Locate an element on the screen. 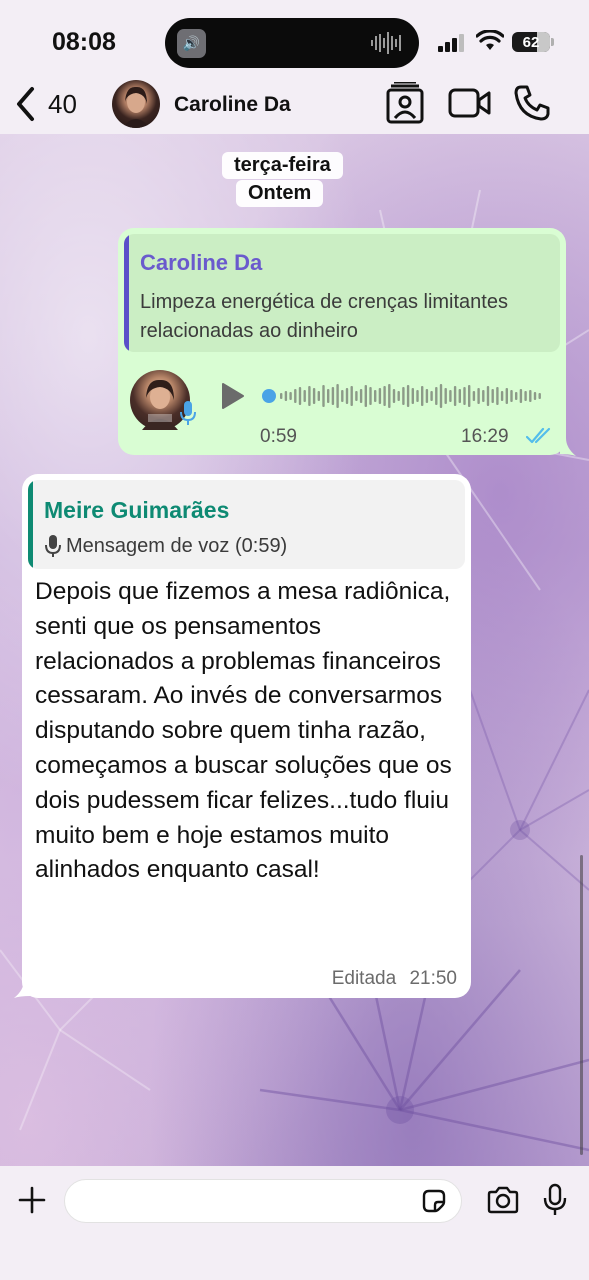  video-camera-icon is located at coordinates (470, 103).